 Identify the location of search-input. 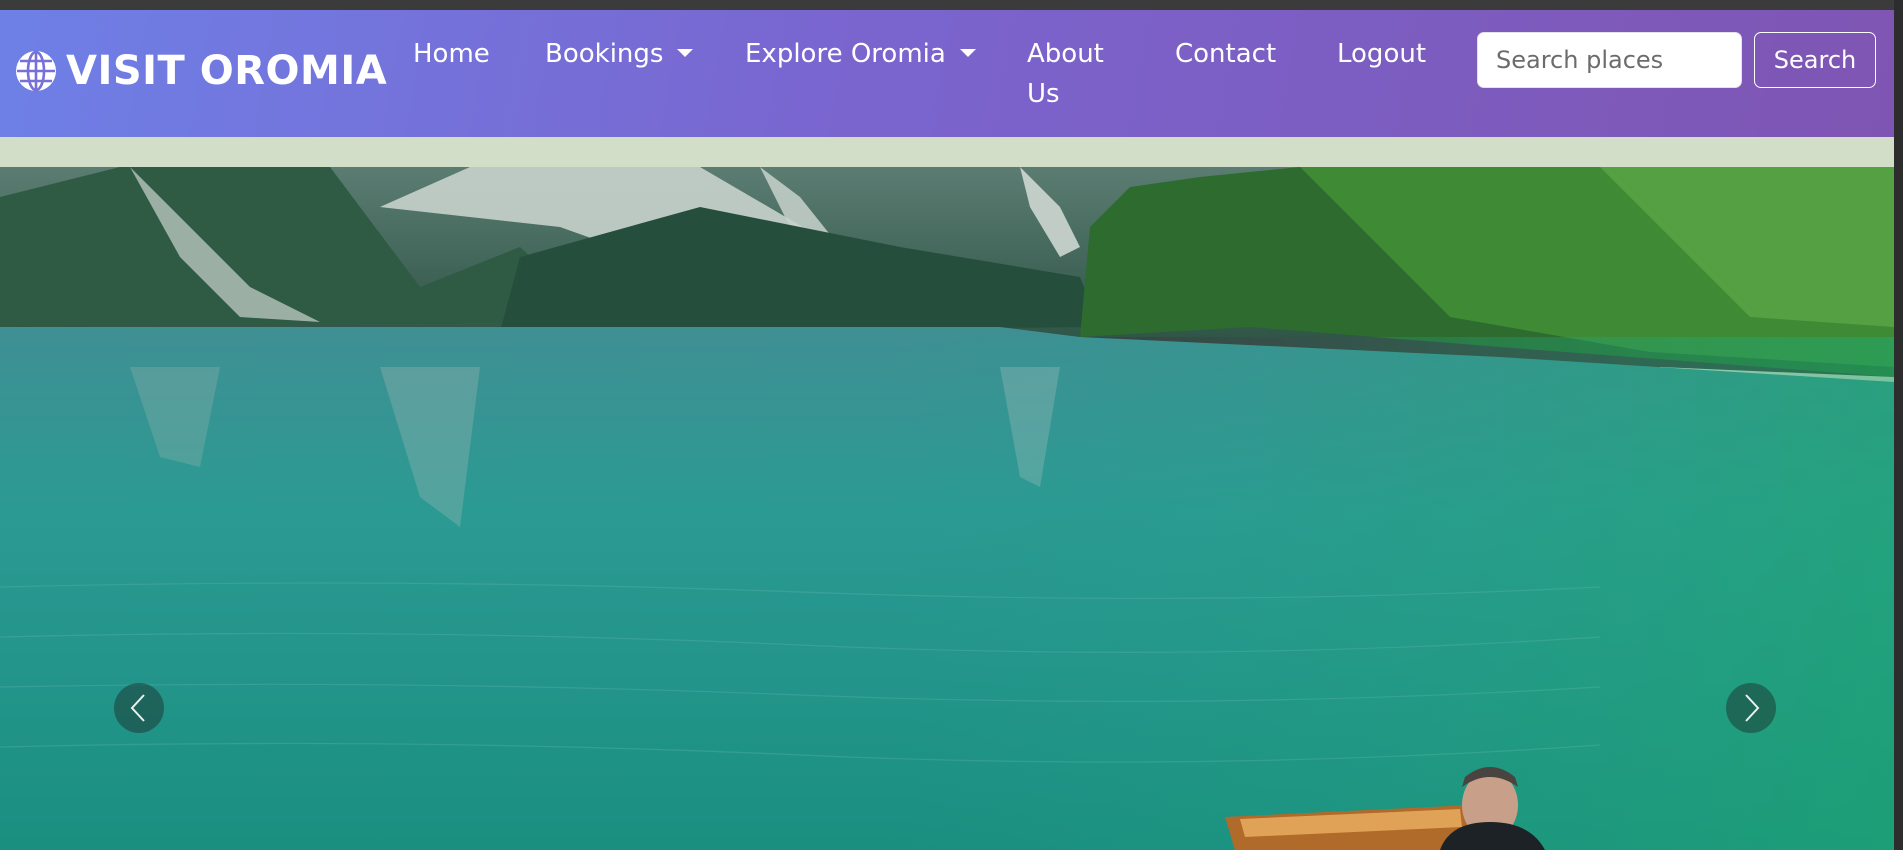
(1609, 60).